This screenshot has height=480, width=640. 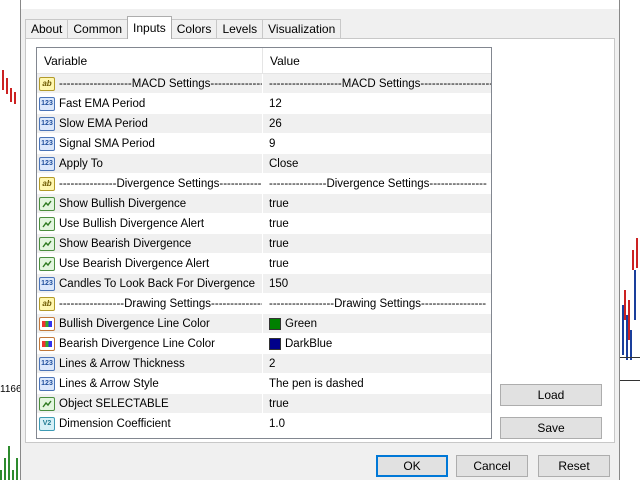 I want to click on variable-label: Use Bearish Divergence Alert, so click(x=134, y=263).